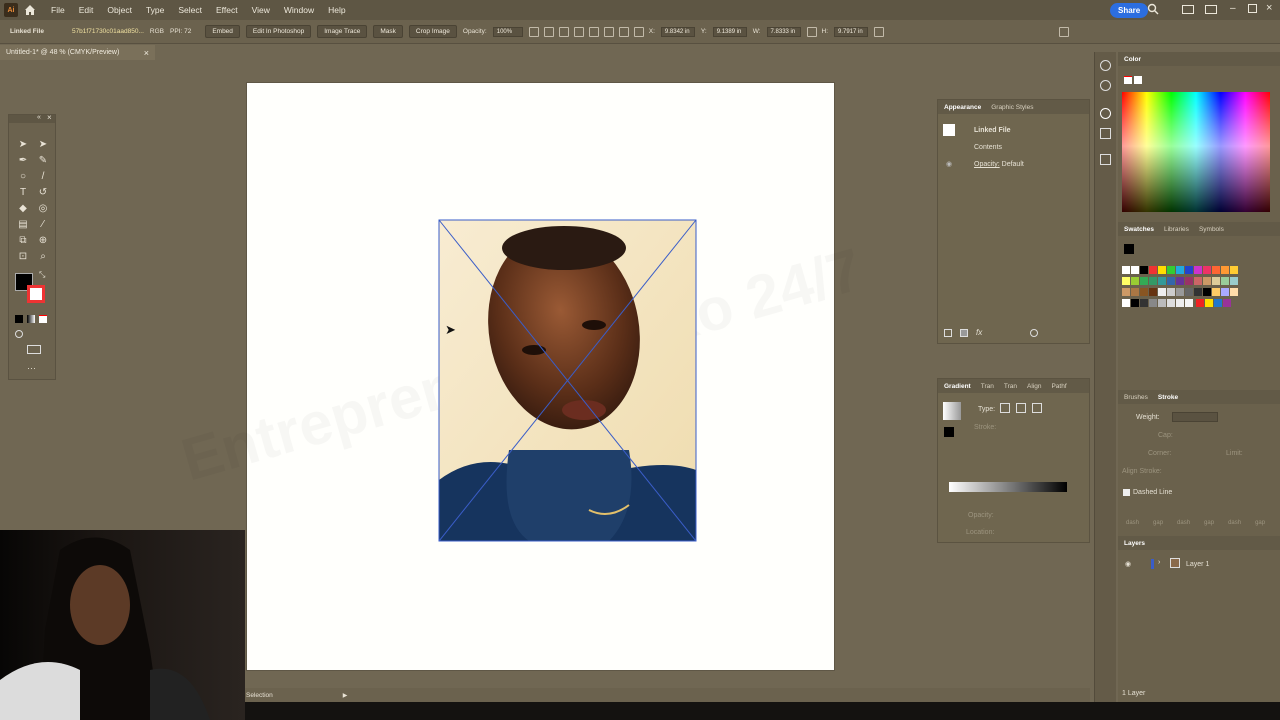 This screenshot has width=1280, height=720. Describe the element at coordinates (190, 10) in the screenshot. I see `menu-select: Select` at that location.